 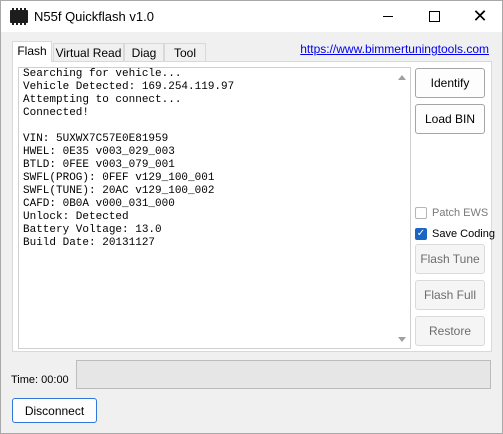 I want to click on close-button: ✕, so click(x=480, y=16).